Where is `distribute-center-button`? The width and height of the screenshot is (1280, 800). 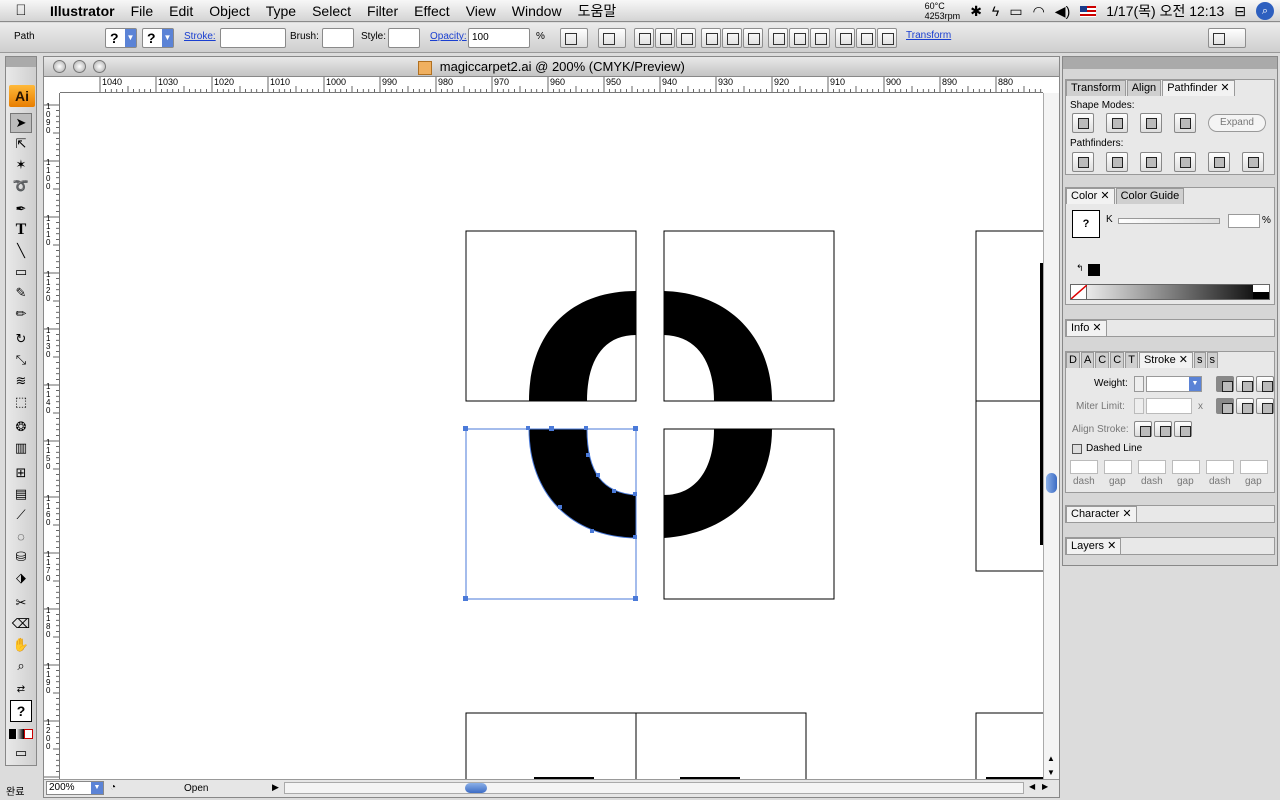
distribute-center-button is located at coordinates (866, 38).